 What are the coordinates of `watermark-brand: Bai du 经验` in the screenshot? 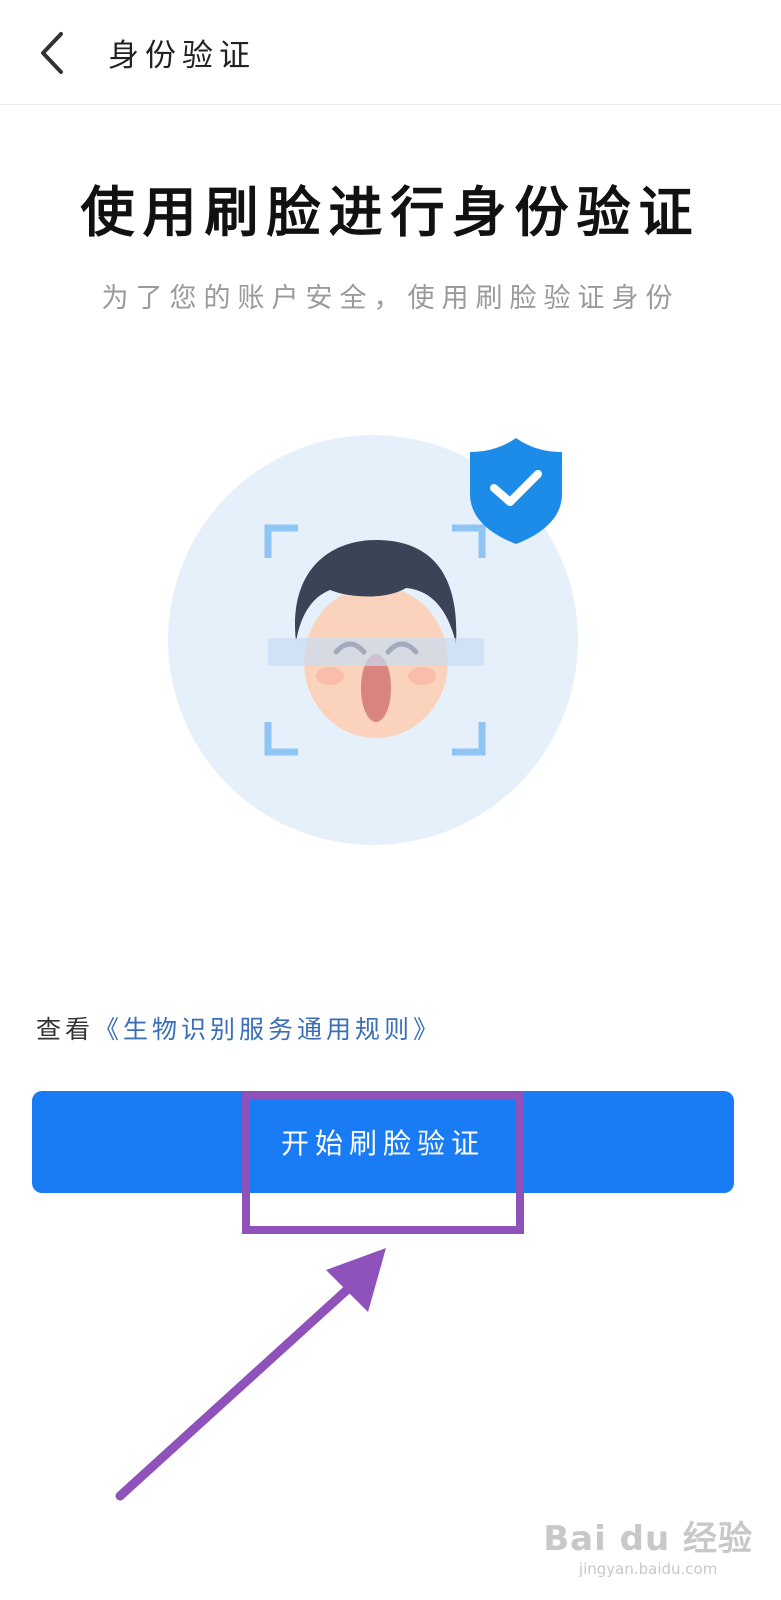 It's located at (648, 1539).